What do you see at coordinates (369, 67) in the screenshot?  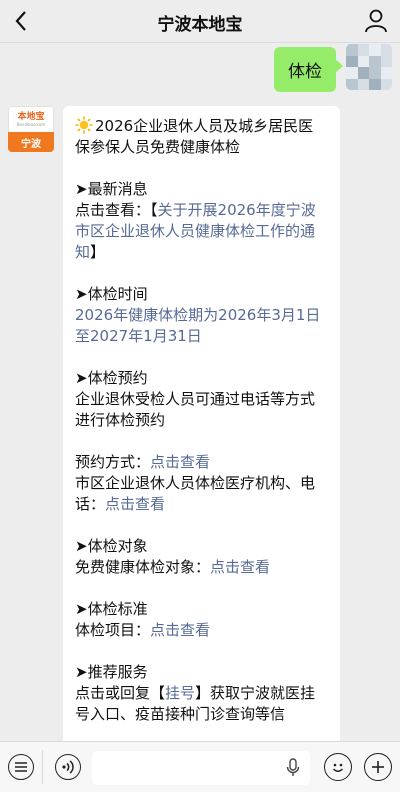 I see `my-avatar` at bounding box center [369, 67].